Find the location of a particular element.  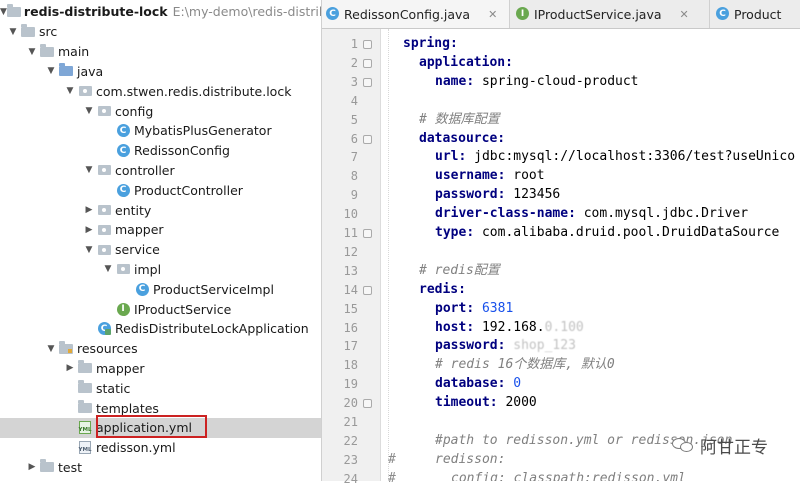

tree-item: ▼ service is located at coordinates (160, 250).